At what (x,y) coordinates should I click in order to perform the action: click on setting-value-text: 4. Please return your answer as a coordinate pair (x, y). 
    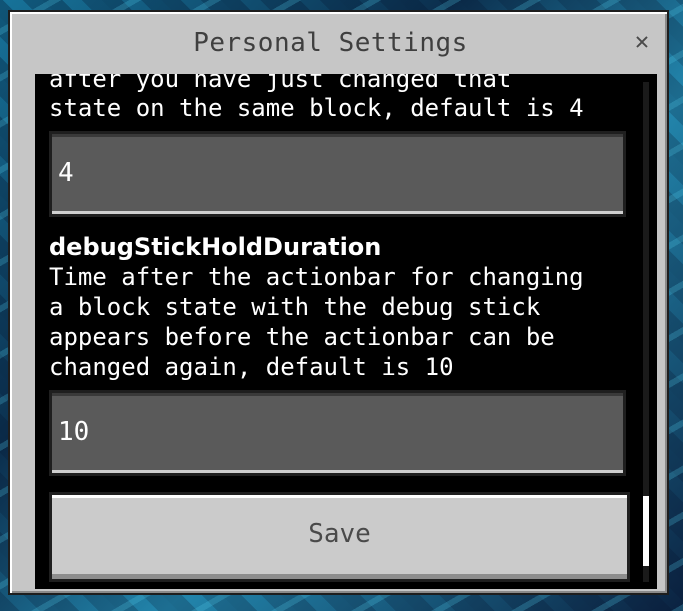
    Looking at the image, I should click on (66, 173).